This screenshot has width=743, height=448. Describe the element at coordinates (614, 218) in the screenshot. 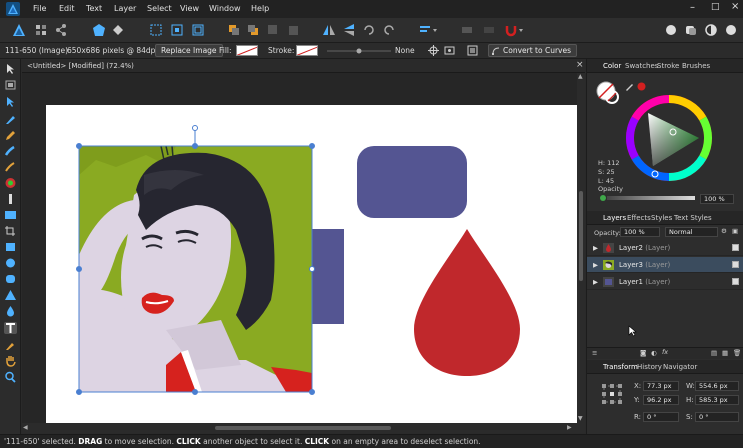

I see `tab-layers: Layers` at that location.